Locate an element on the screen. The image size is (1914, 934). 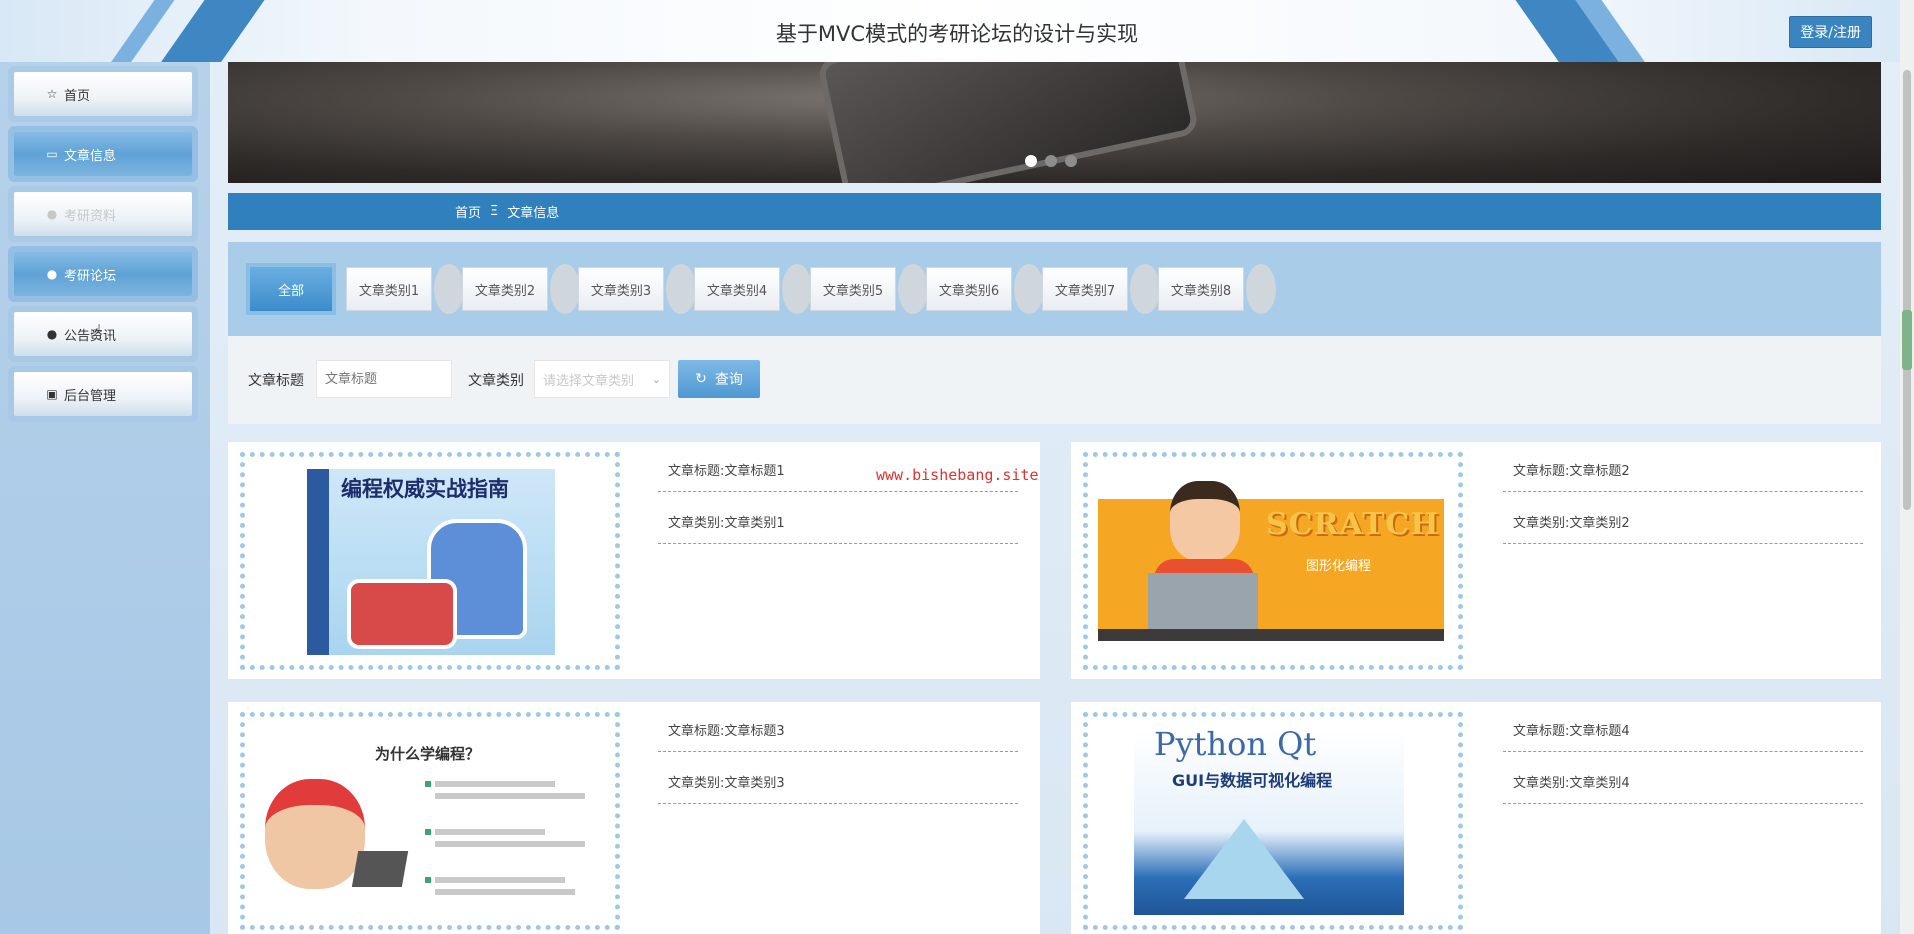
article-thumbnail: Python Qt GUI与数据可视化编程 is located at coordinates (1269, 822).